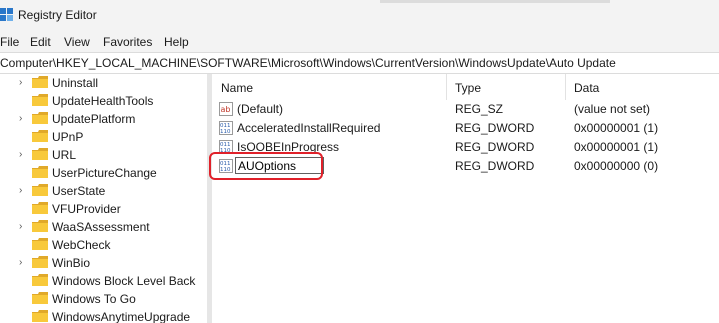 The width and height of the screenshot is (719, 323). I want to click on tree-item: UserPictureChange, so click(103, 173).